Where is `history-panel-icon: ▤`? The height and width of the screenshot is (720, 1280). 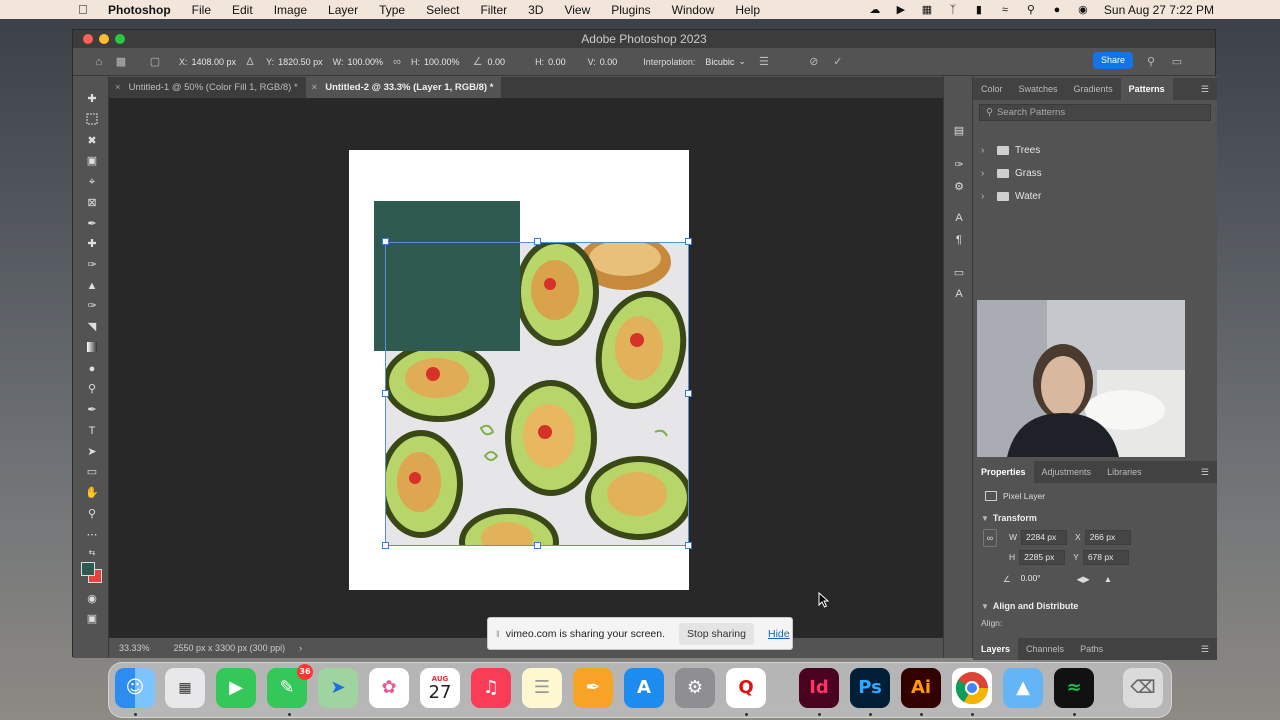 history-panel-icon: ▤ is located at coordinates (959, 131).